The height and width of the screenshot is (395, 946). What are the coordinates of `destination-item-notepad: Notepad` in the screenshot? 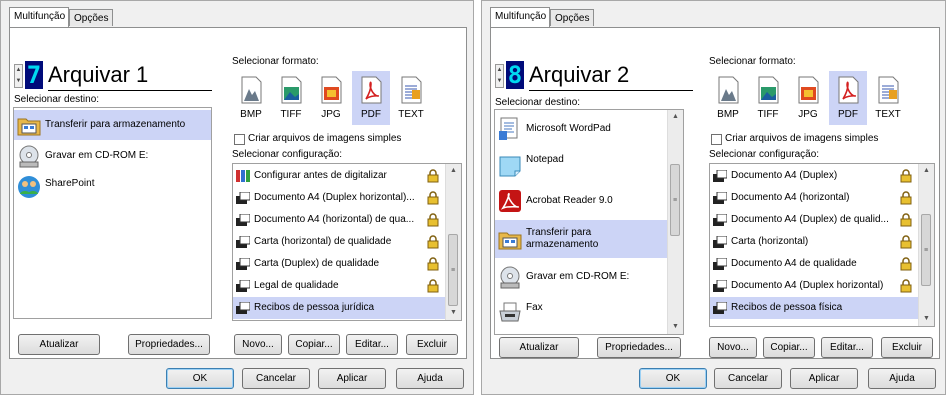 It's located at (581, 165).